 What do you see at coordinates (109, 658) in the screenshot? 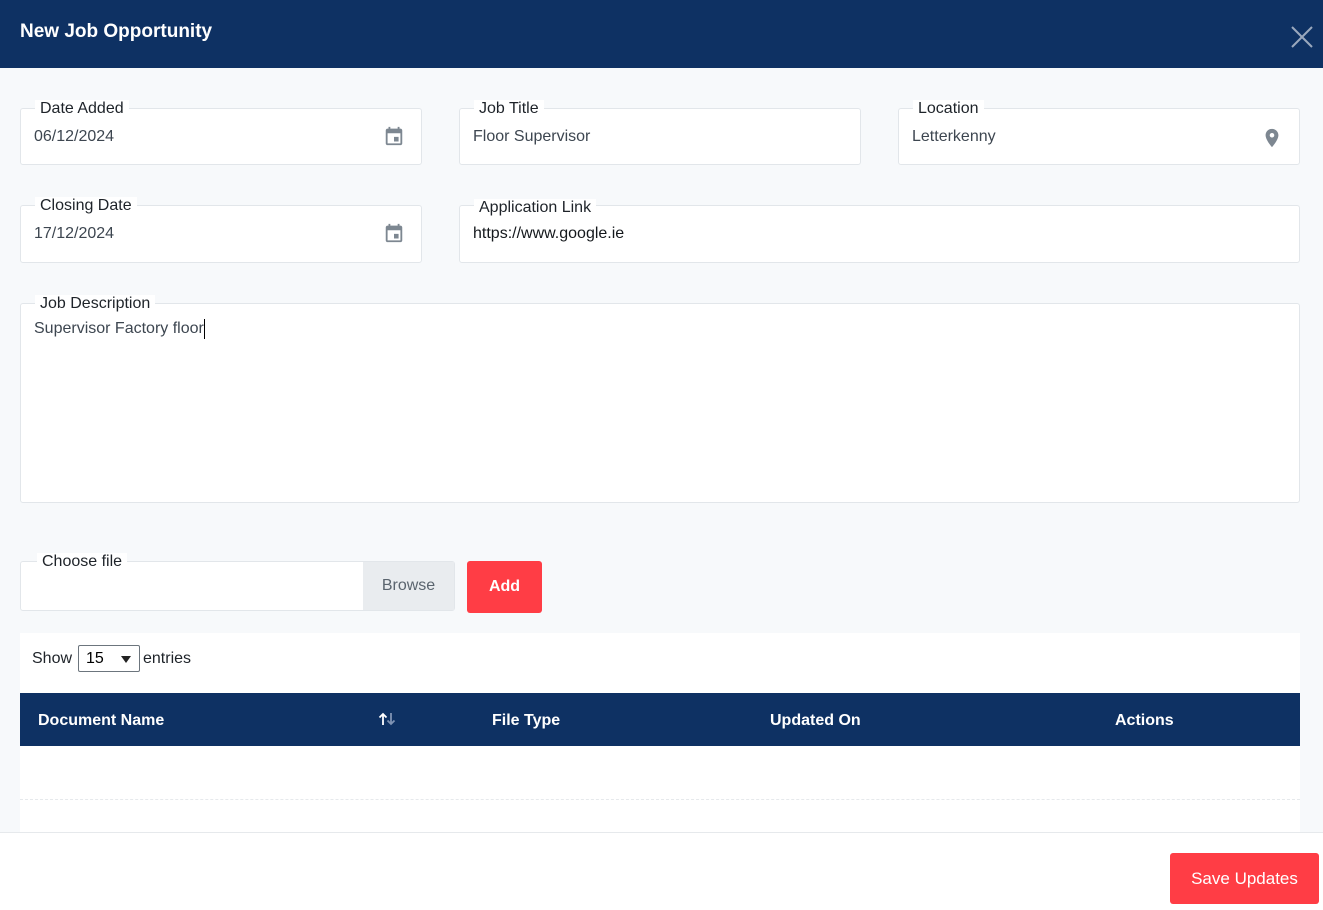
I see `page-size-select: 15` at bounding box center [109, 658].